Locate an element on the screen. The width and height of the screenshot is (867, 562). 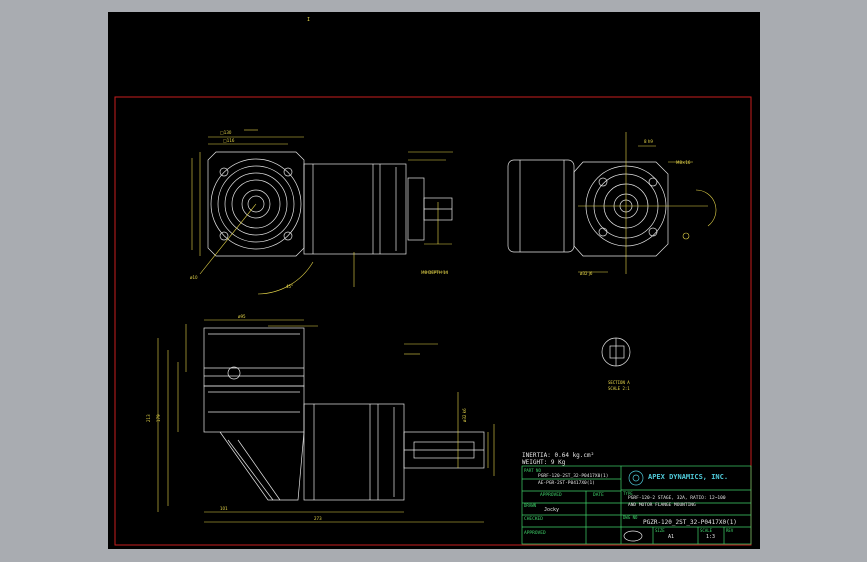
scale-label: SCALE is located at coordinates (706, 530).